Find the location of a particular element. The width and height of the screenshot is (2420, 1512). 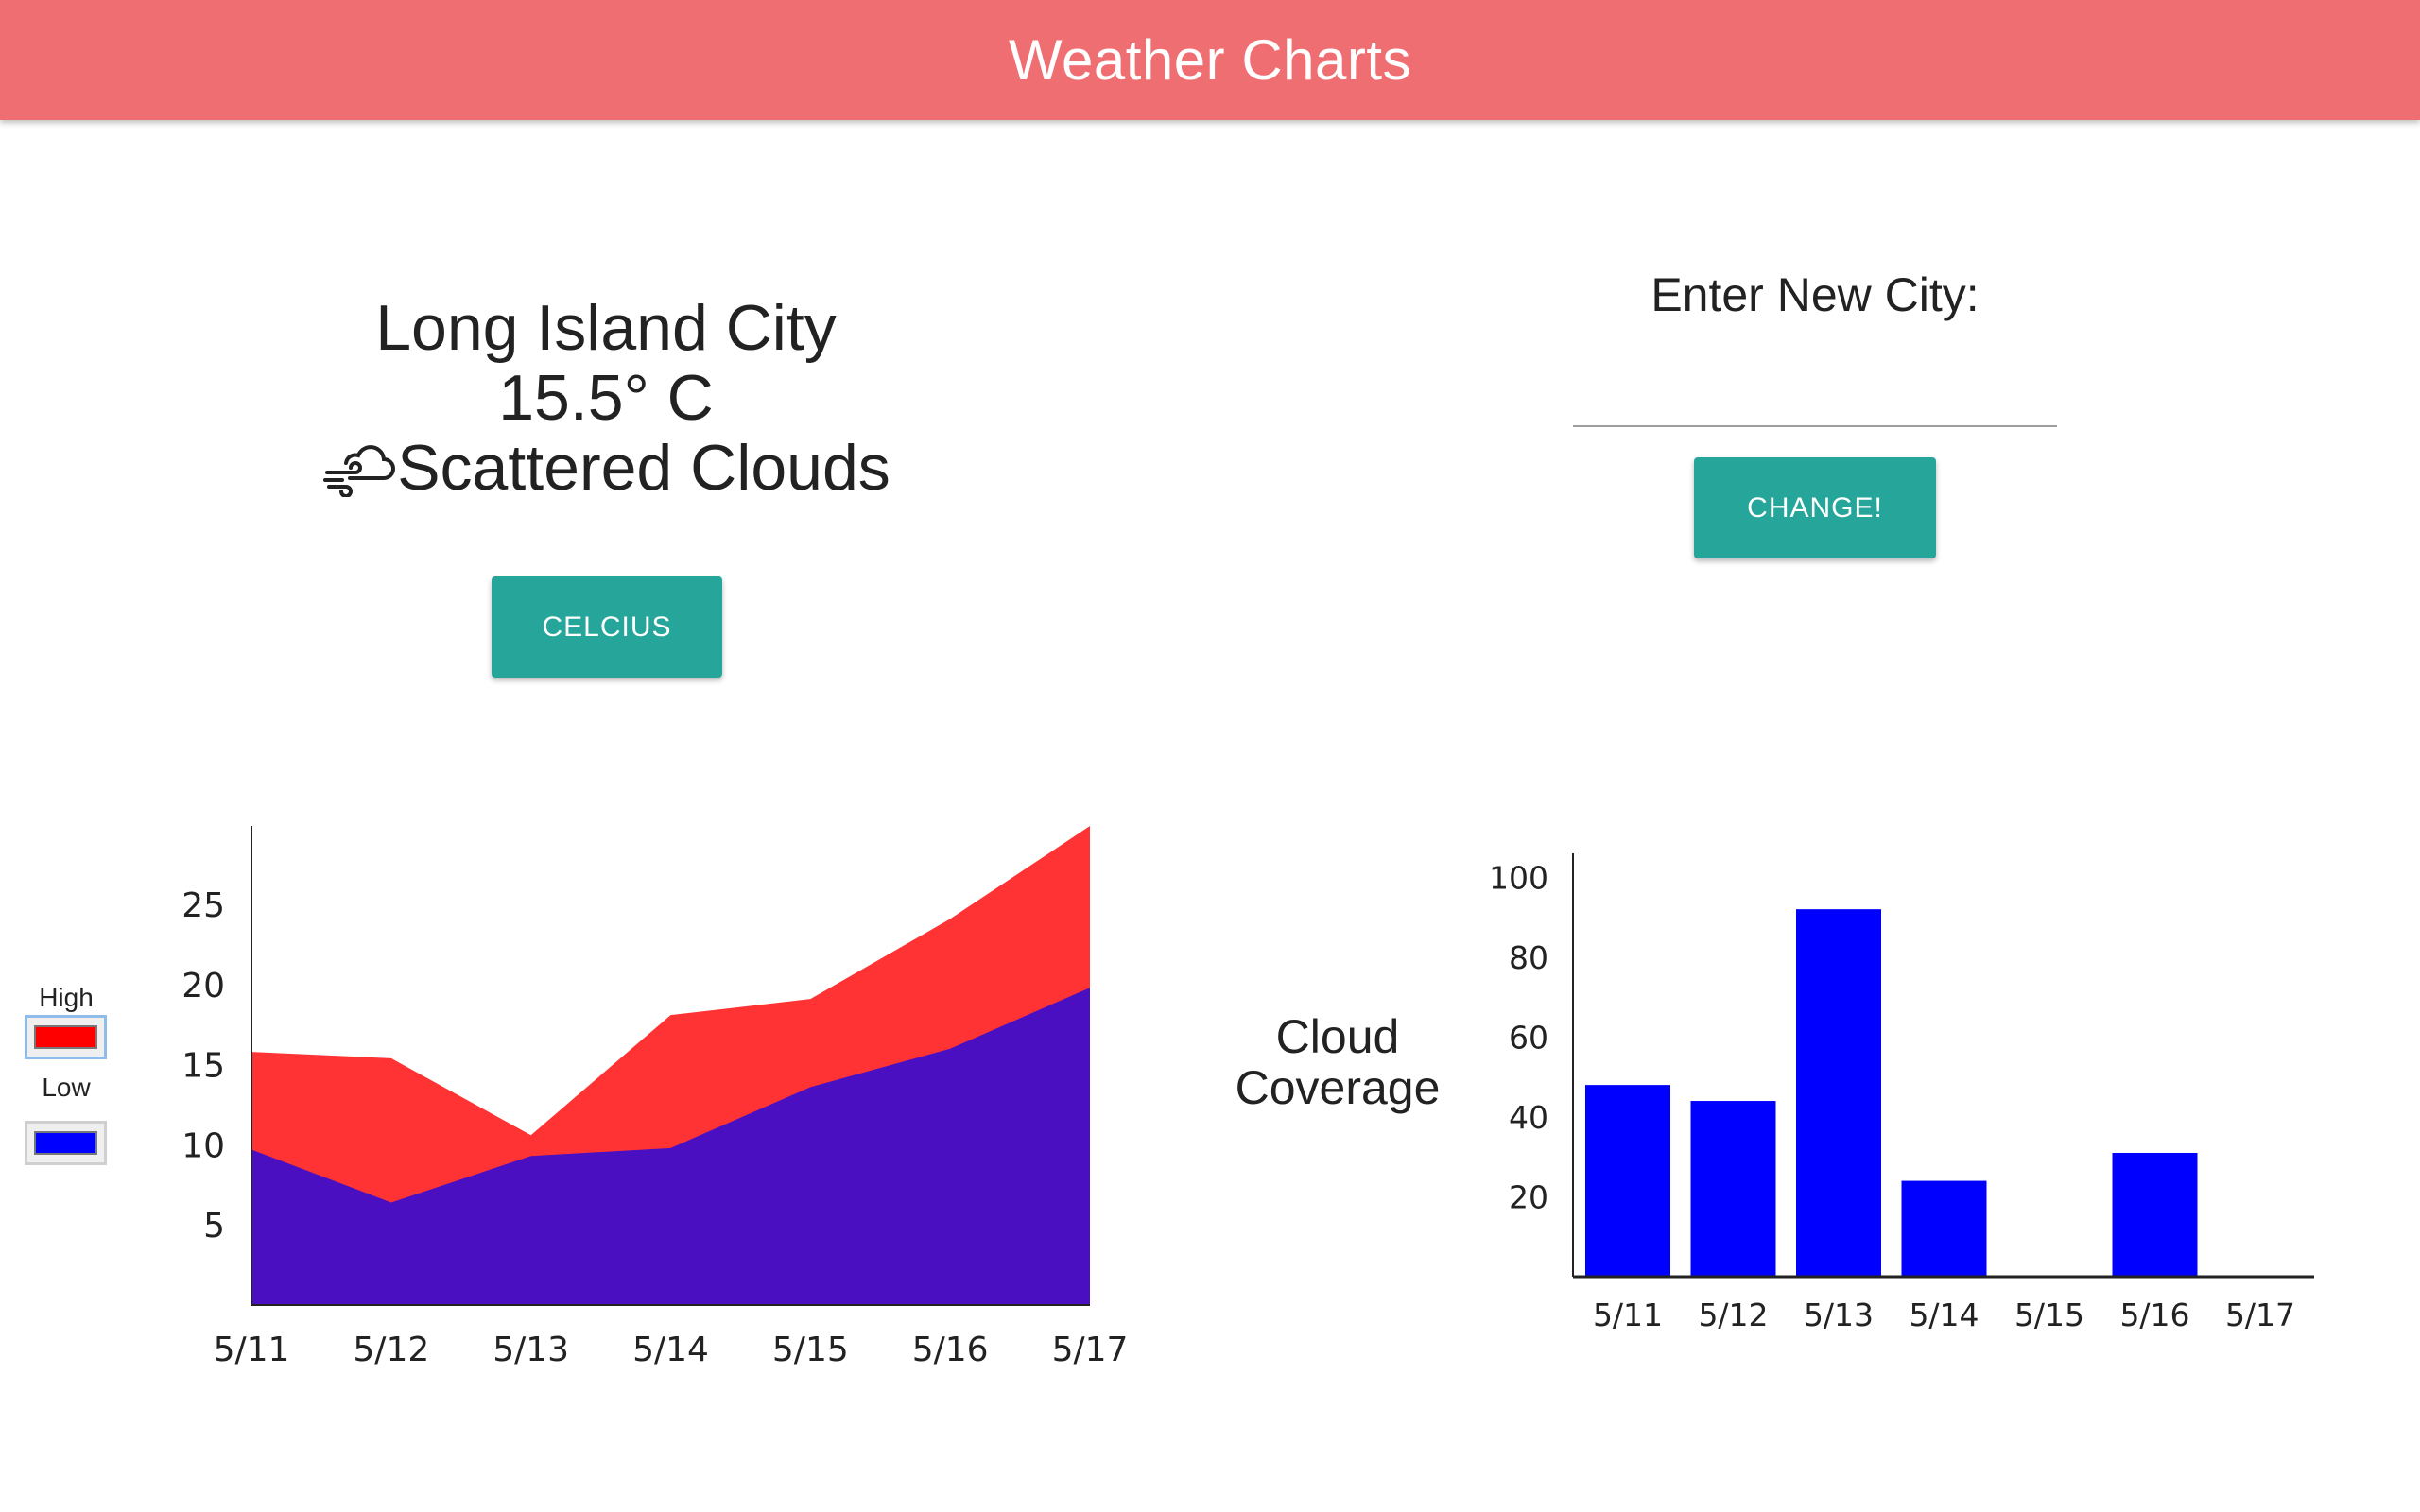

x-tick-label: 5/11 is located at coordinates (1628, 1315).